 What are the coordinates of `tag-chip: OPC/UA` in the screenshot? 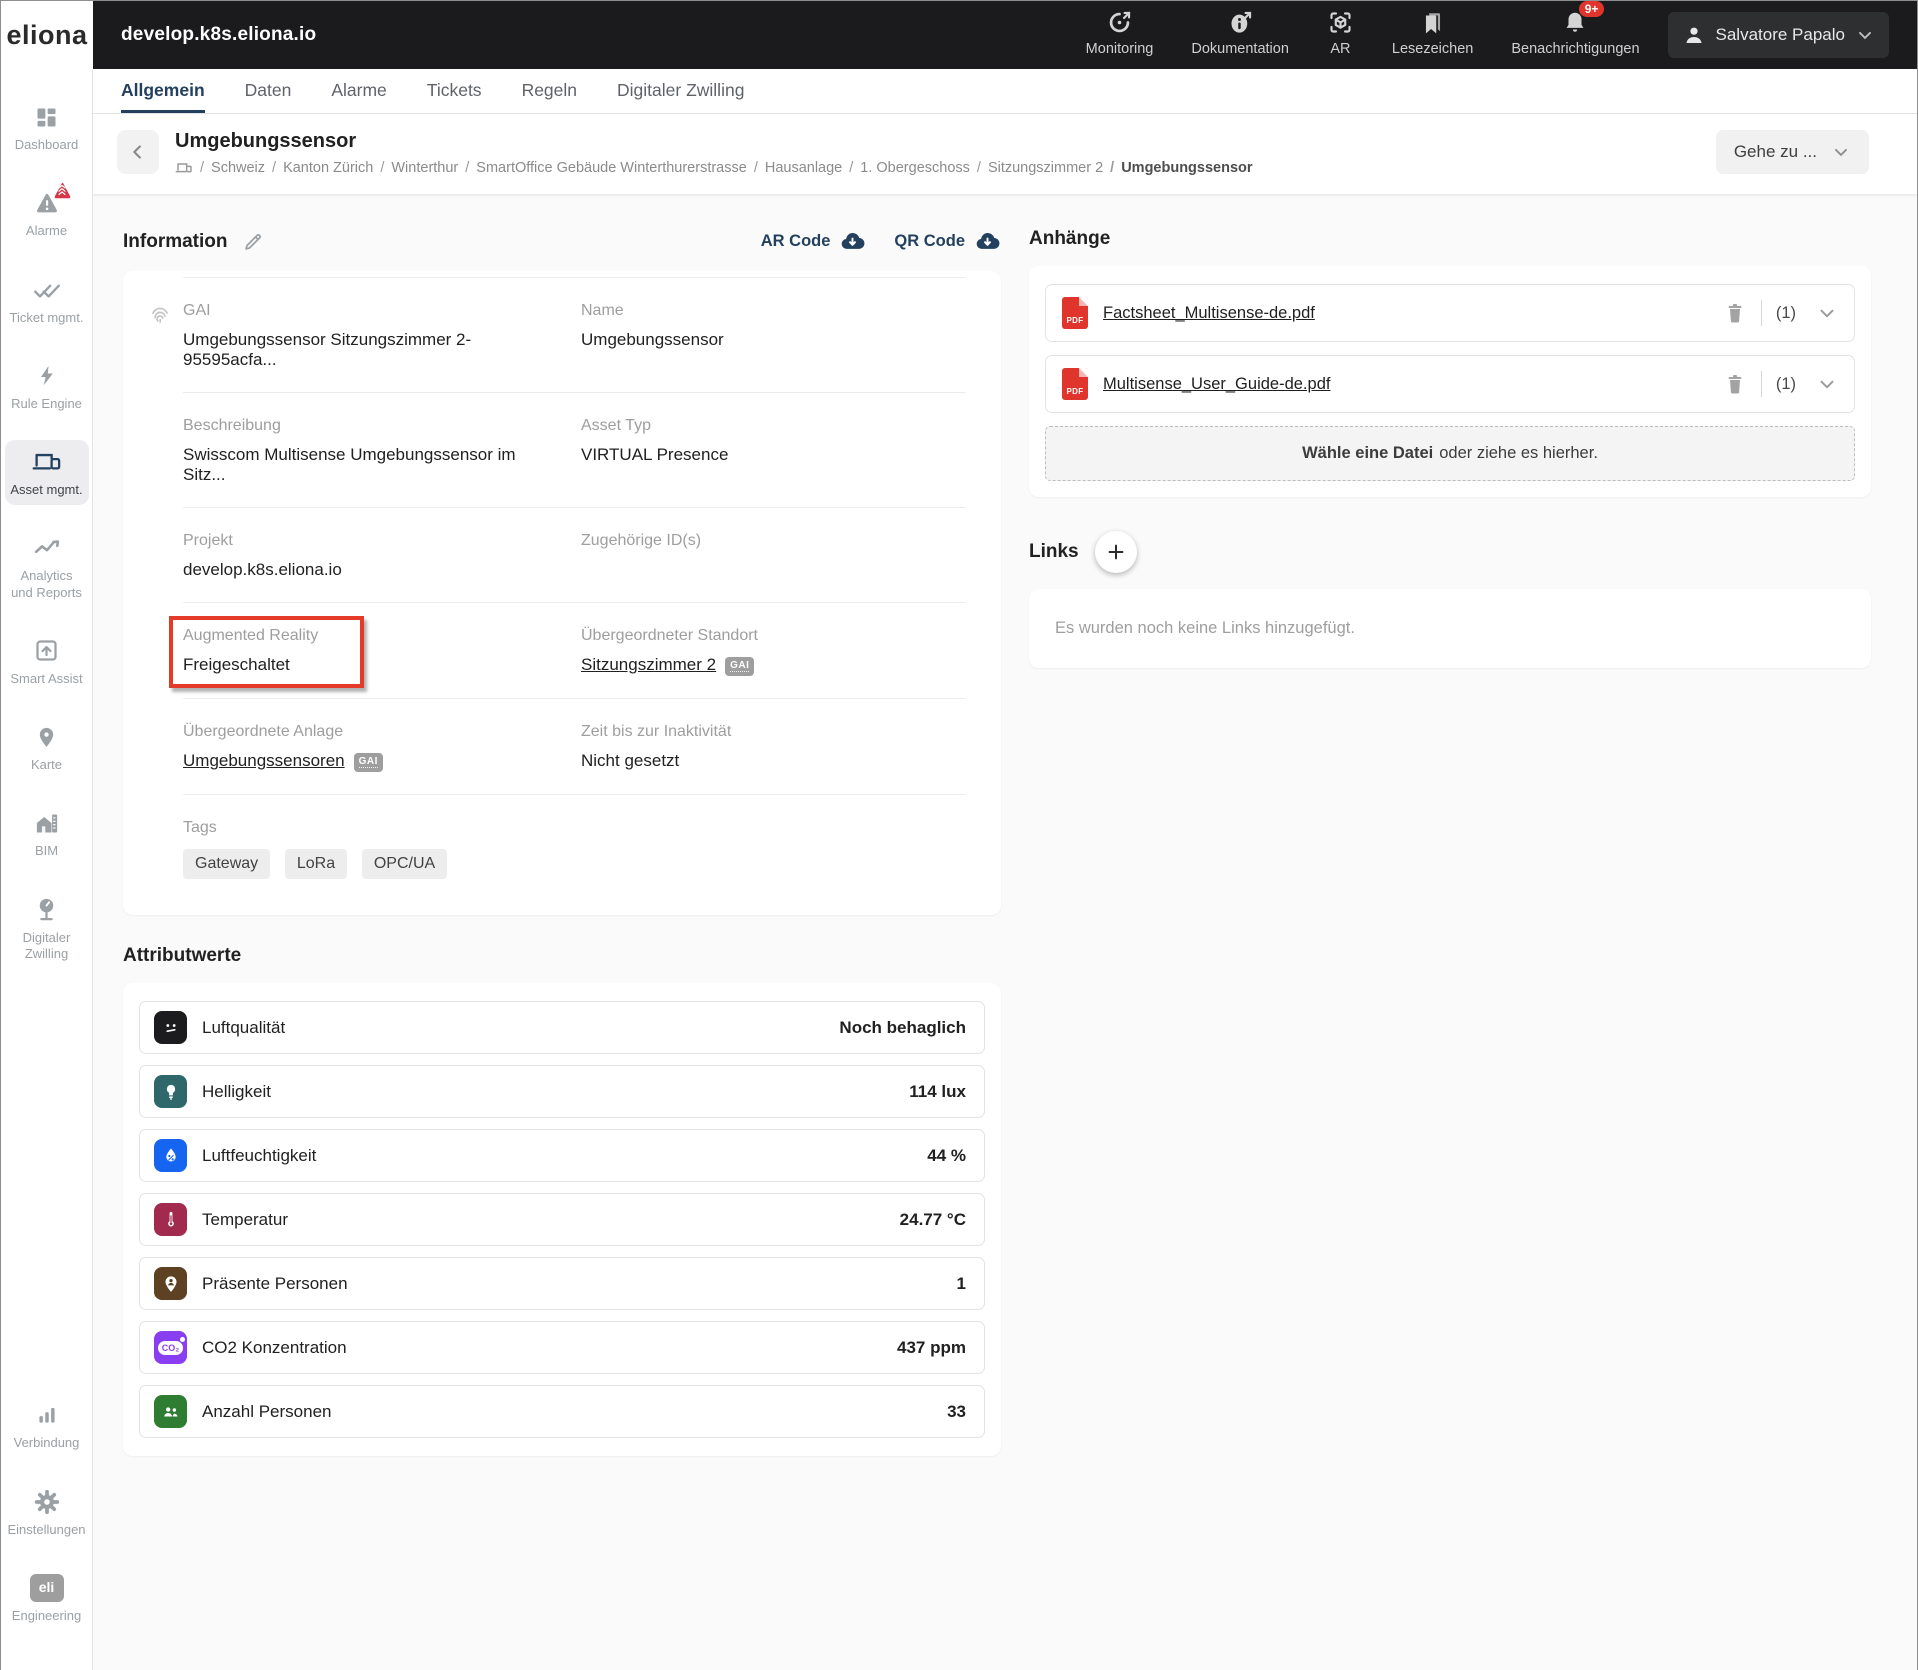 It's located at (404, 864).